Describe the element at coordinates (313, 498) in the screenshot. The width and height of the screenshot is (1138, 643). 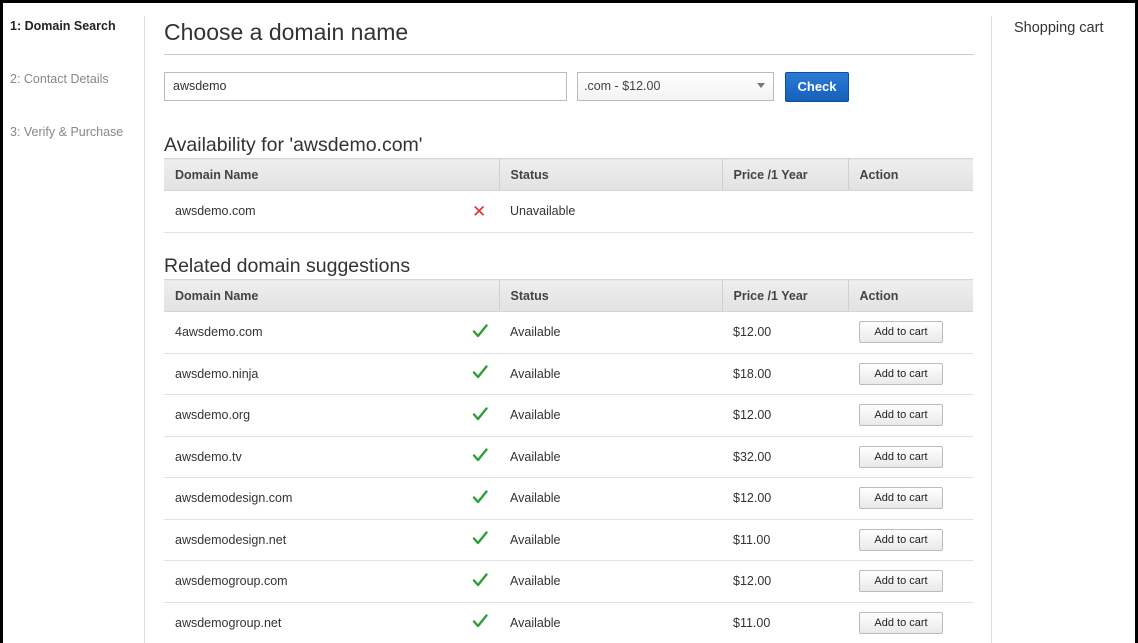
I see `domain-name: awsdemodesign.com` at that location.